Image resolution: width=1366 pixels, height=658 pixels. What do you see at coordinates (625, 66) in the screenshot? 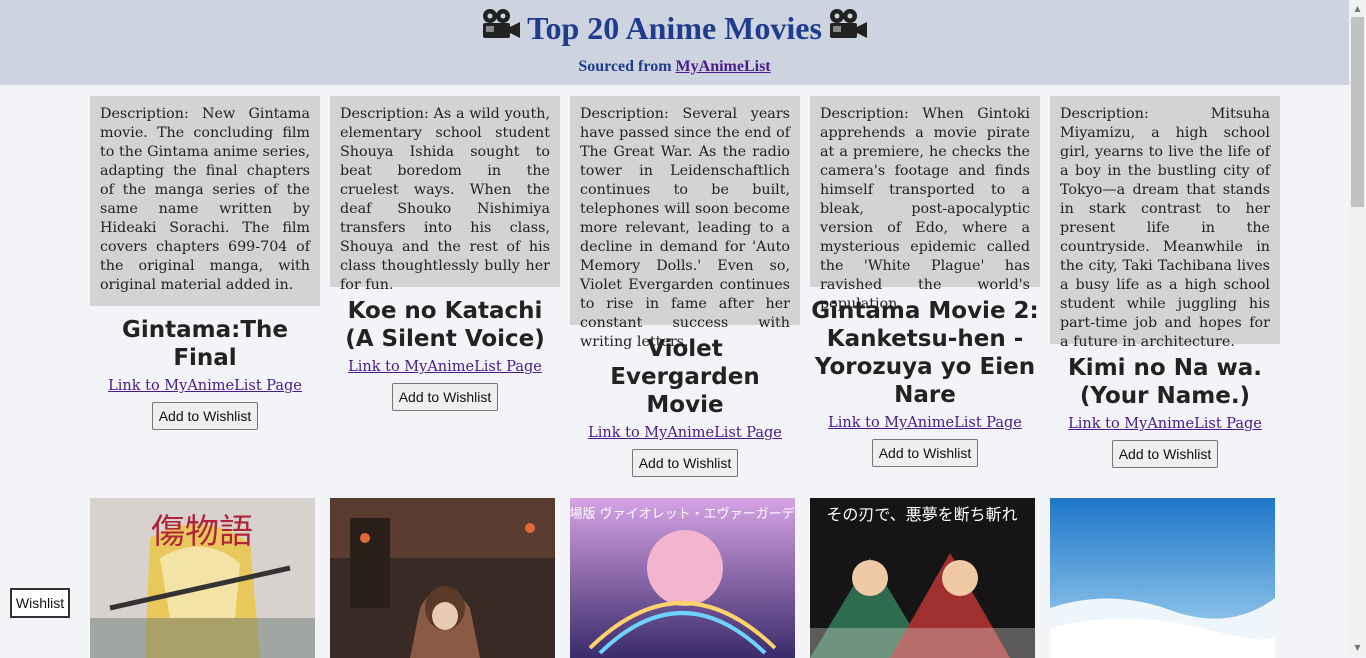
I see `subtitle-prefix: Sourced from` at bounding box center [625, 66].